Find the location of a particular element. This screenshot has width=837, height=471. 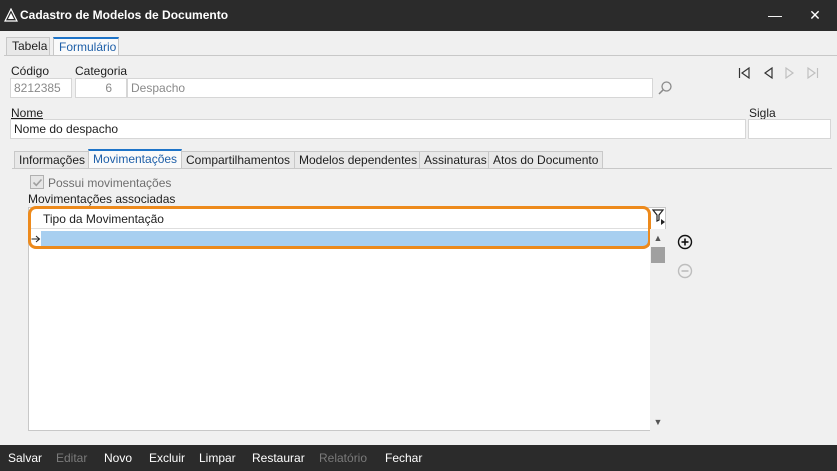

excluir-button: Excluir is located at coordinates (167, 458).